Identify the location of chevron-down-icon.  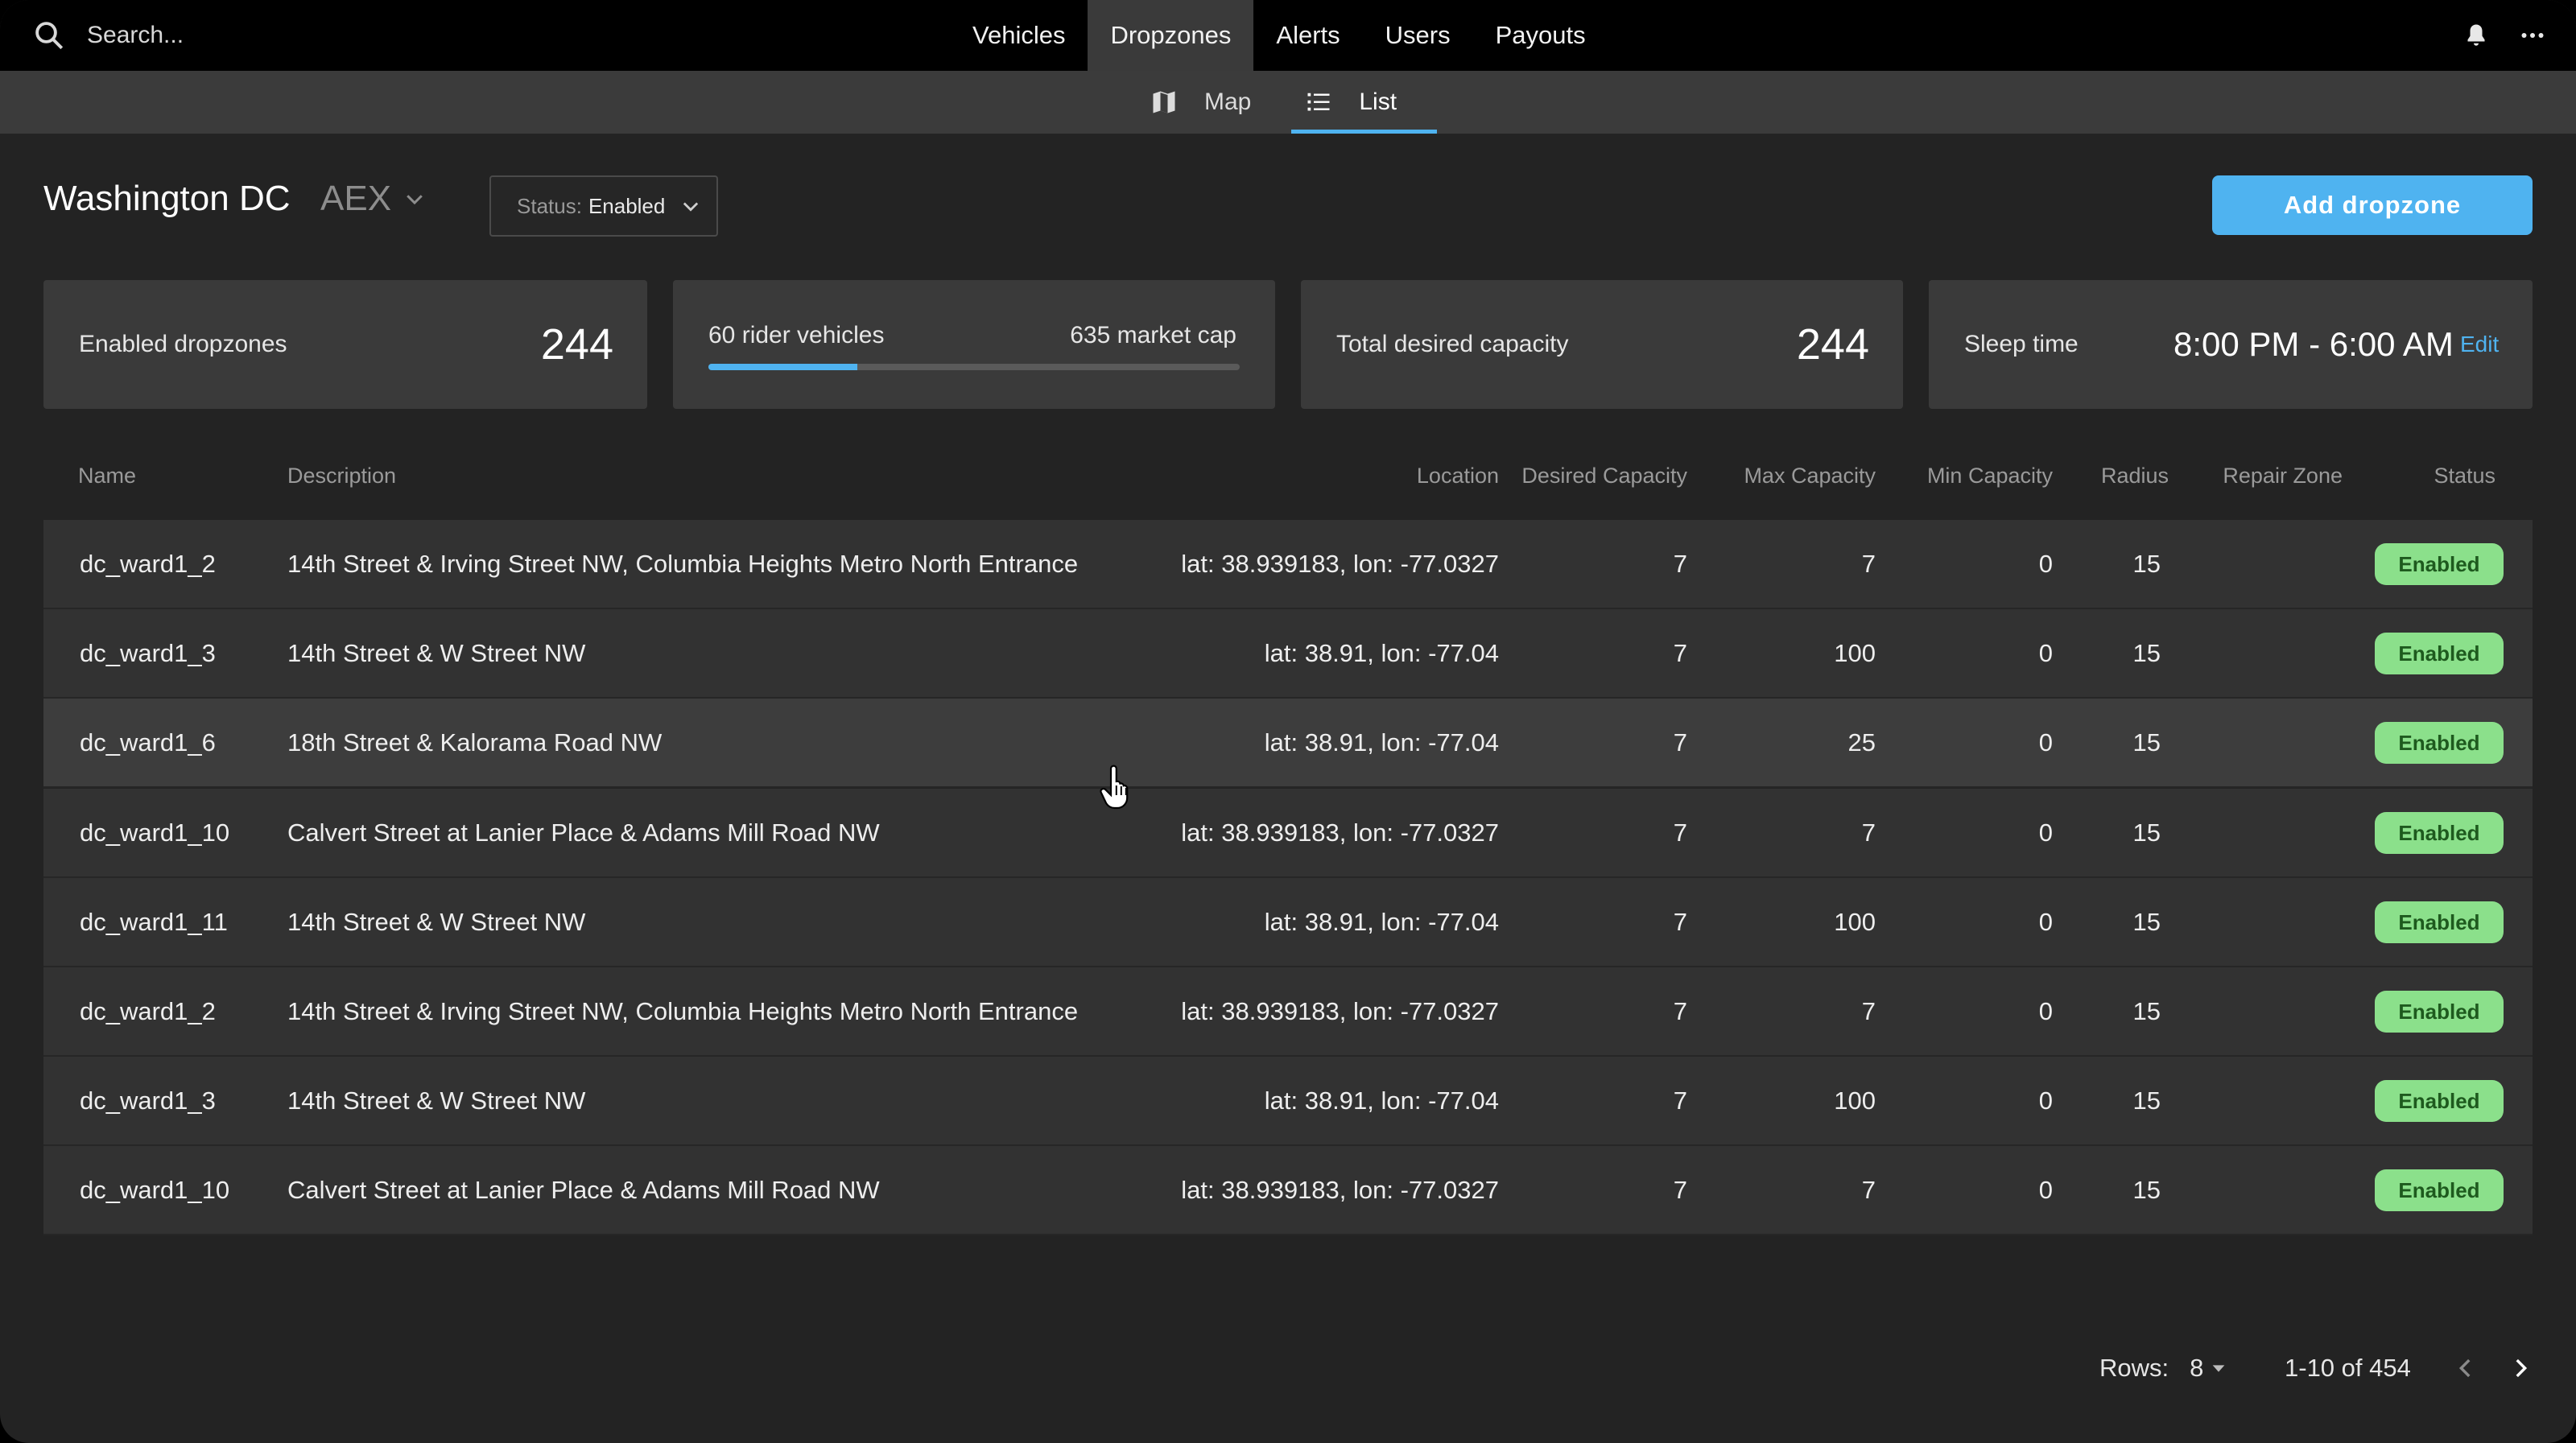
(691, 207).